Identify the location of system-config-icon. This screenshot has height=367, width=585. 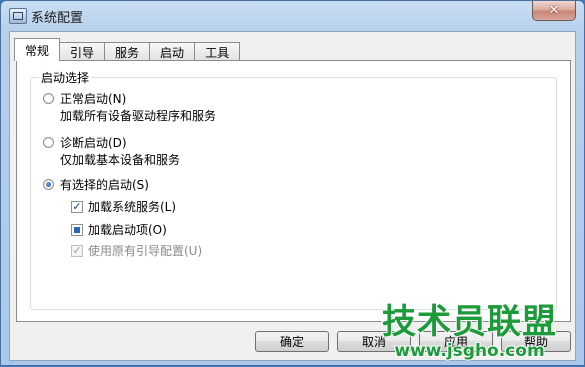
(18, 16).